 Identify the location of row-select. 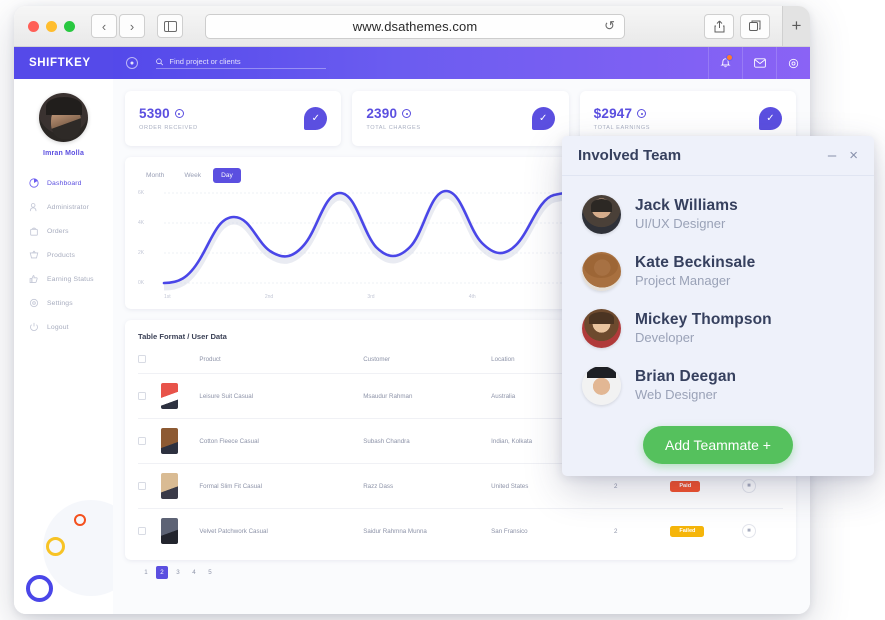
(149, 486).